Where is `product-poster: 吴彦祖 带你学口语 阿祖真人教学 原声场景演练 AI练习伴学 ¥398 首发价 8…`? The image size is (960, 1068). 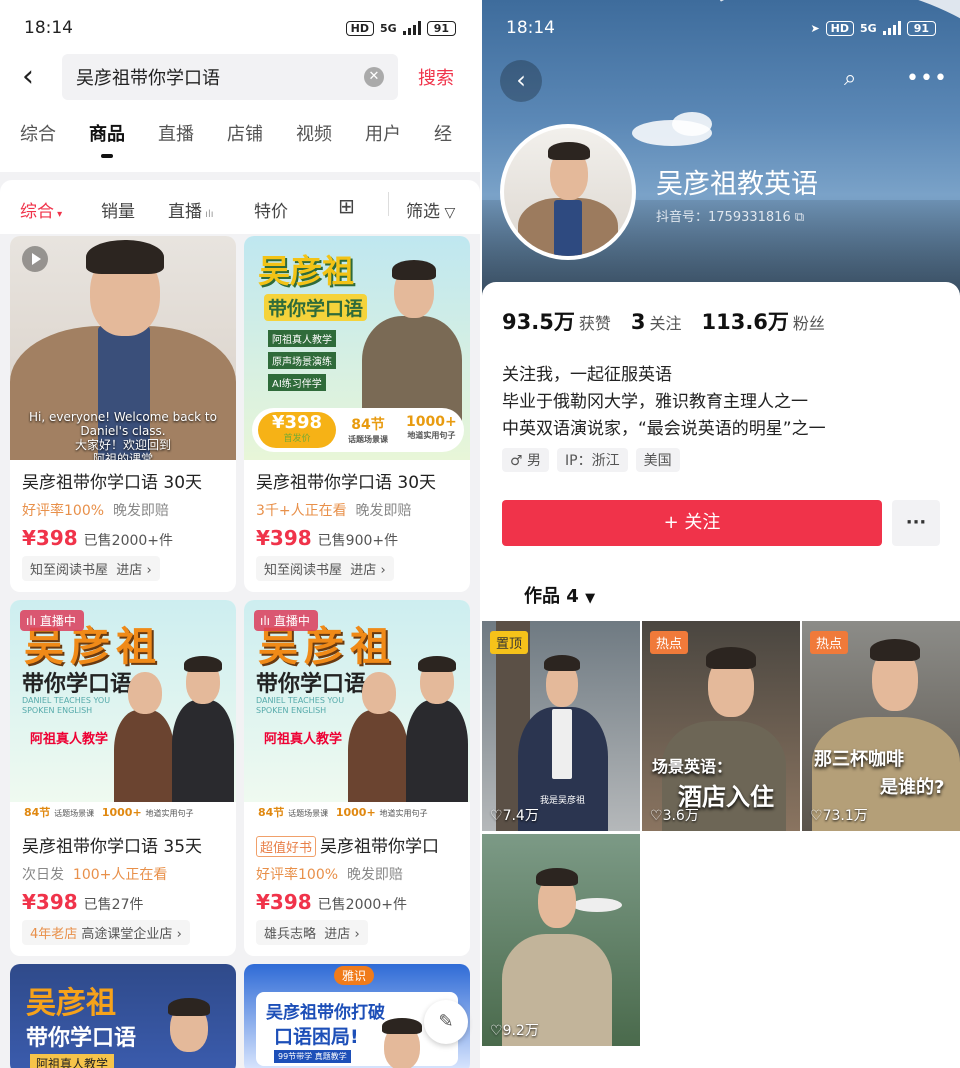 product-poster: 吴彦祖 带你学口语 阿祖真人教学 原声场景演练 AI练习伴学 ¥398 首发价 8… is located at coordinates (357, 348).